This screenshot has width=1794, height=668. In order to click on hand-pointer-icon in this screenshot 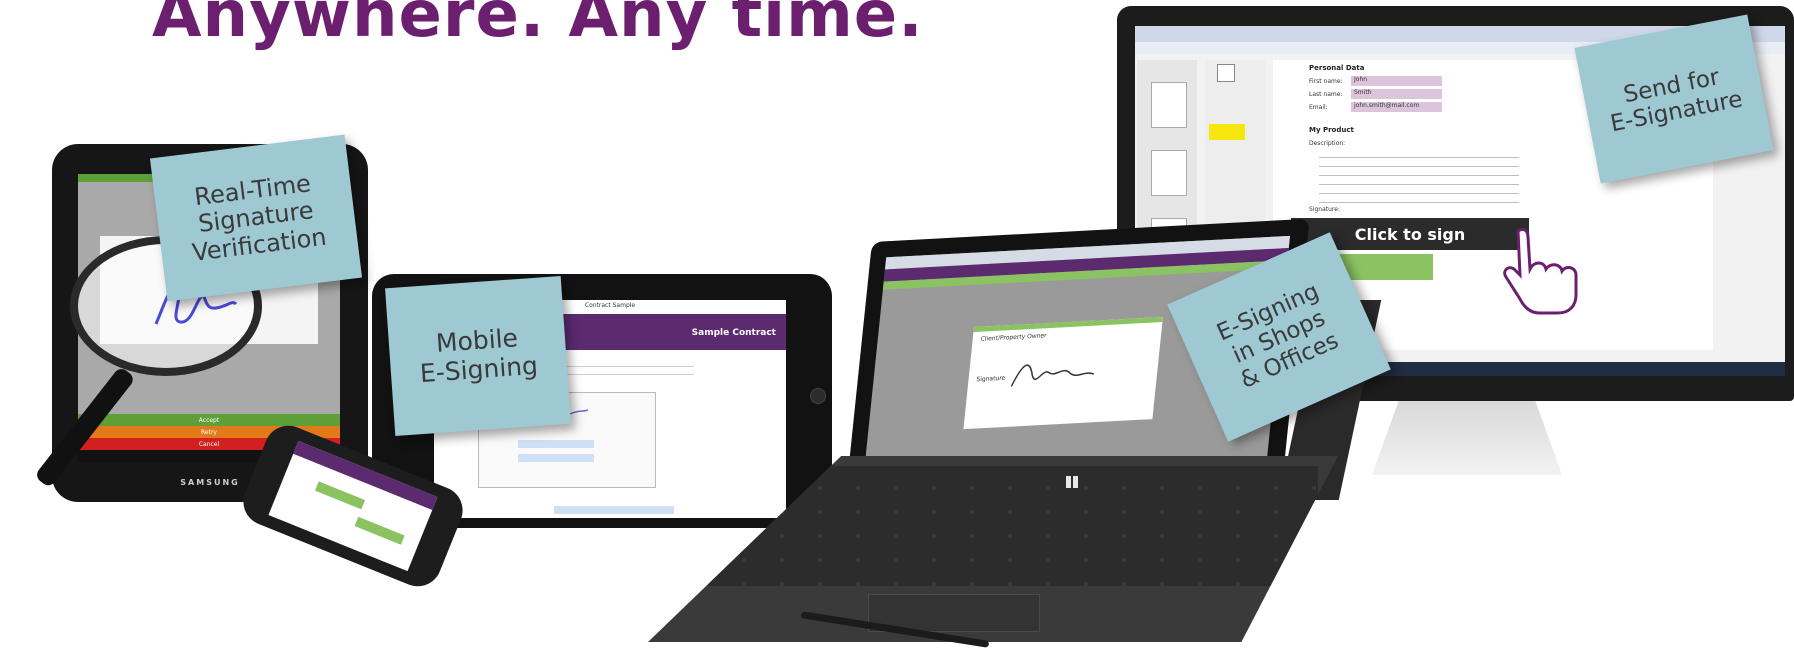, I will do `click(1540, 271)`.